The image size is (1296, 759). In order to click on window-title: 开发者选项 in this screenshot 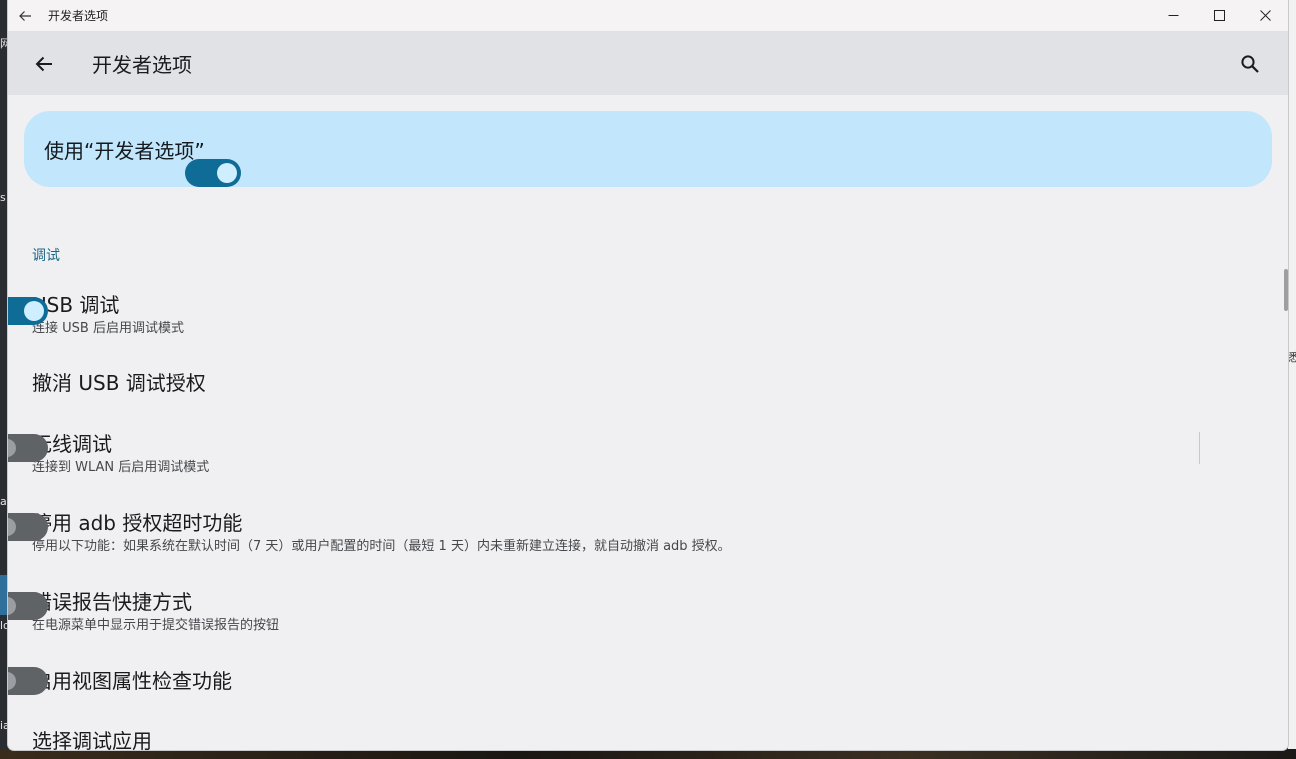, I will do `click(78, 16)`.